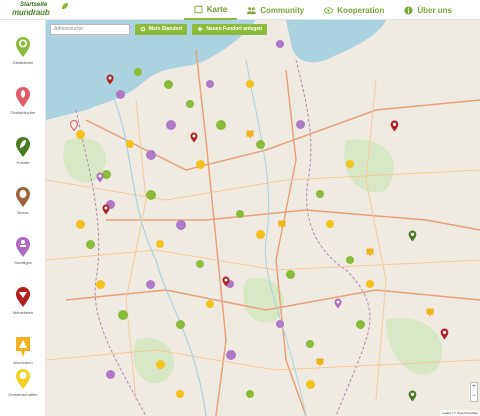 The image size is (480, 416). Describe the element at coordinates (434, 10) in the screenshot. I see `nav-item-label: Über uns` at that location.